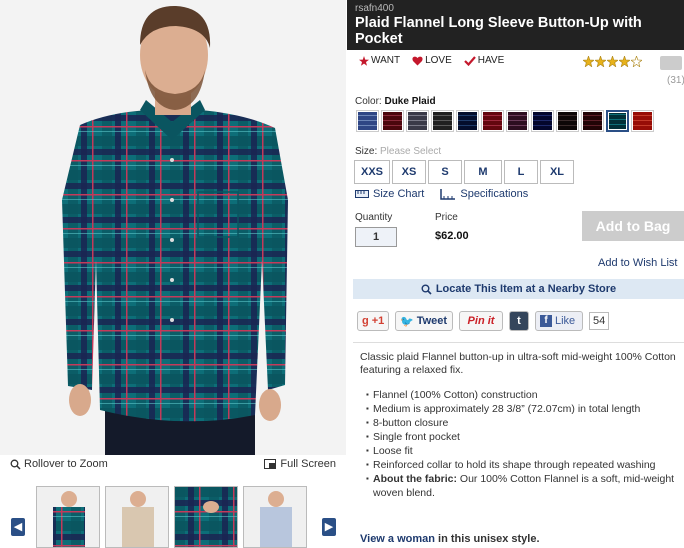 The image size is (684, 548). I want to click on size-option-xs: XS, so click(409, 172).